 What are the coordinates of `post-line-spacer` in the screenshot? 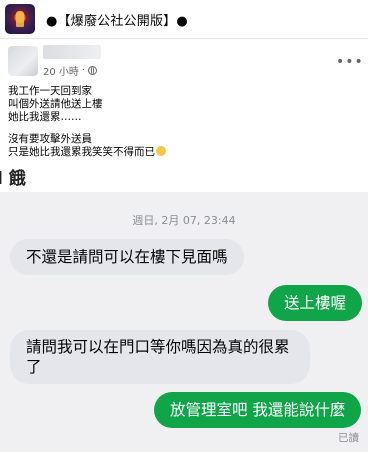 It's located at (87, 128).